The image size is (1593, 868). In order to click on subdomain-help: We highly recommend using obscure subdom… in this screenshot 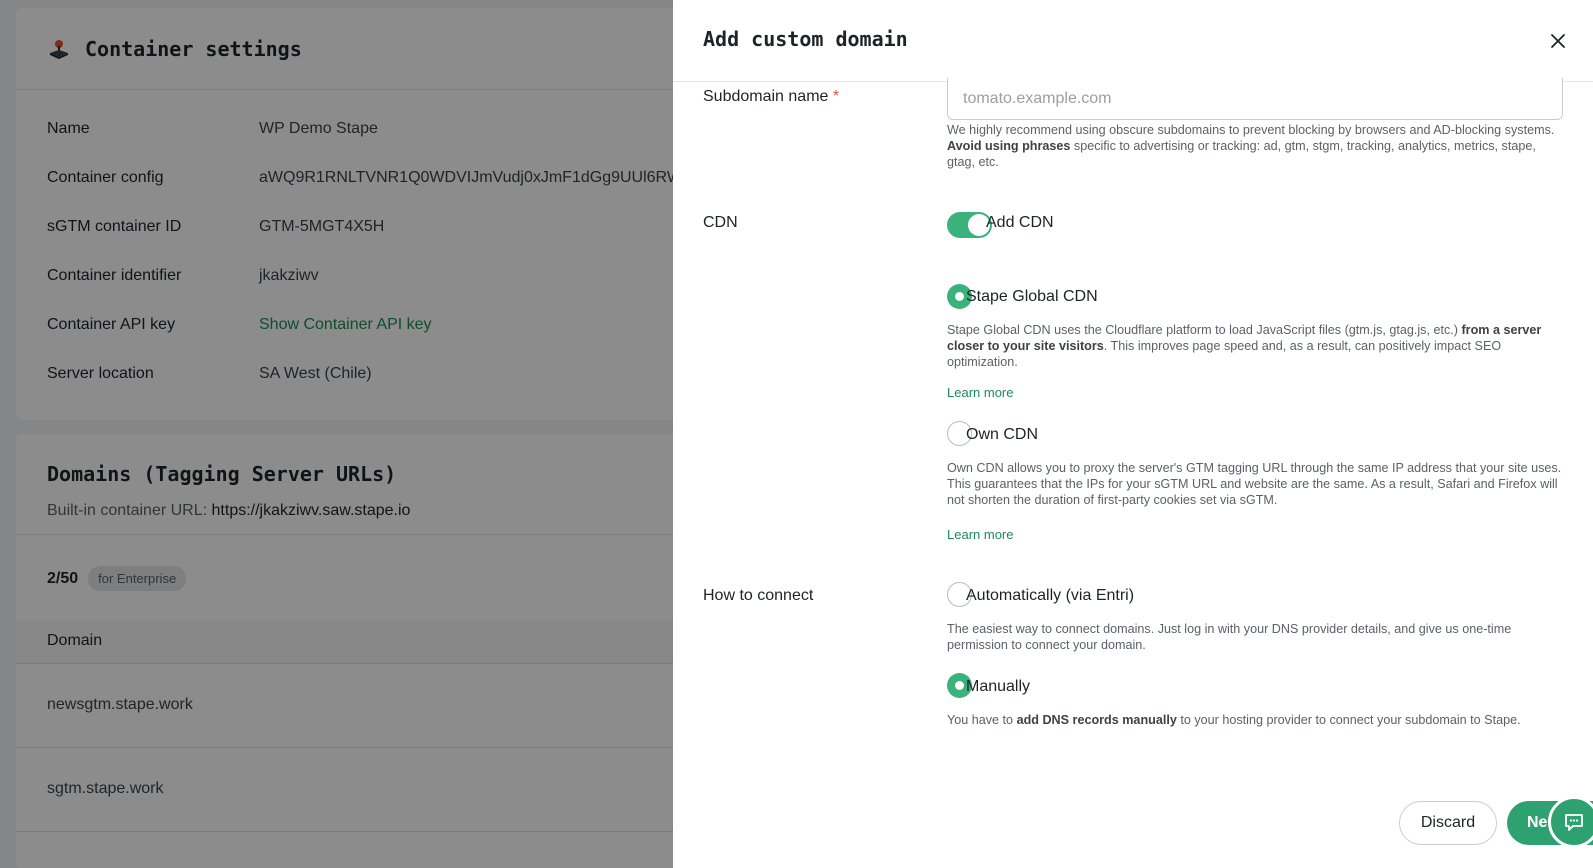, I will do `click(1255, 146)`.